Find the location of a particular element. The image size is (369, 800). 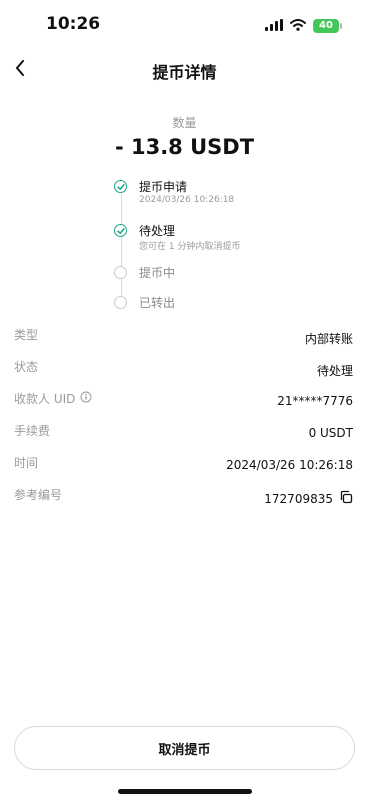

status-icons: 40 is located at coordinates (303, 25).